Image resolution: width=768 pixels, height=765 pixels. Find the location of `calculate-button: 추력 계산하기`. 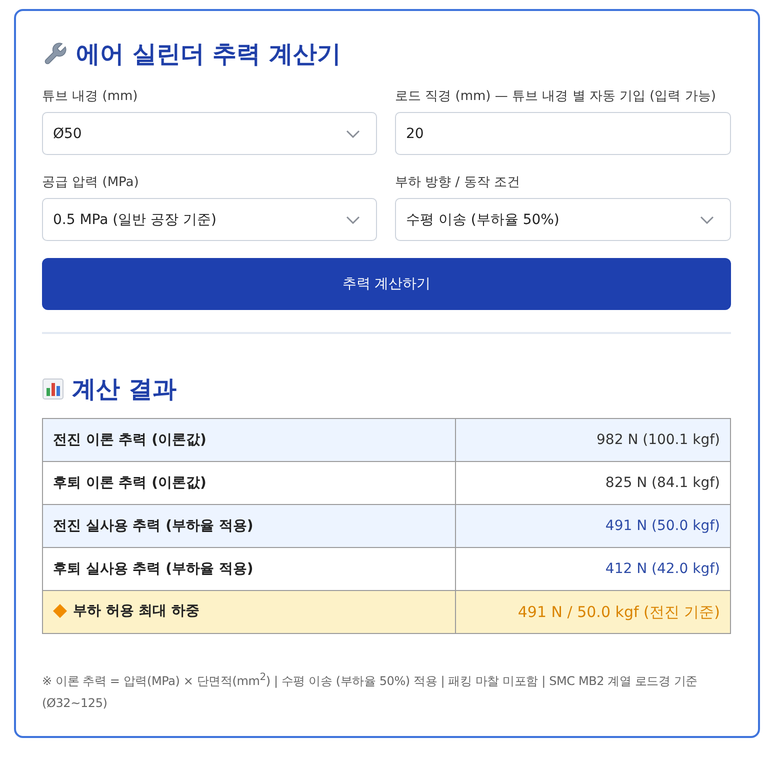

calculate-button: 추력 계산하기 is located at coordinates (386, 284).